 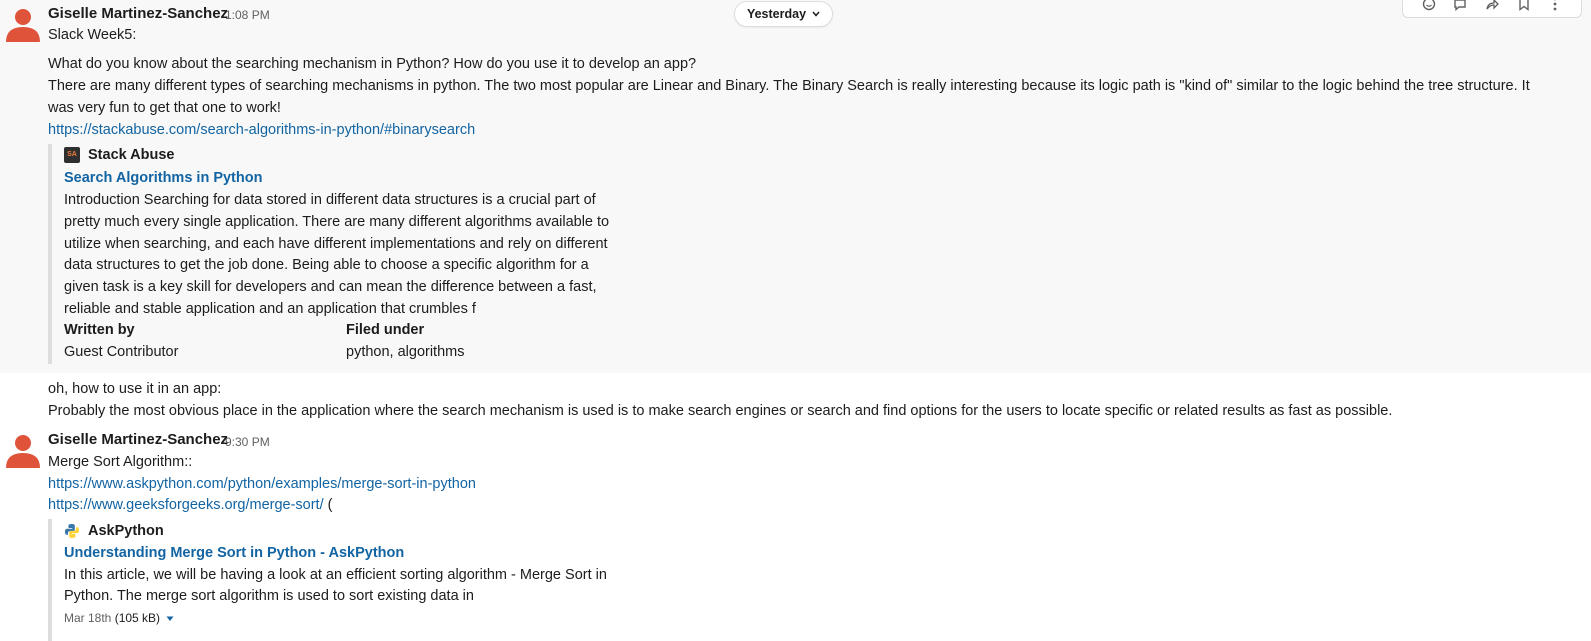 I want to click on bookmark-icon, so click(x=1524, y=5).